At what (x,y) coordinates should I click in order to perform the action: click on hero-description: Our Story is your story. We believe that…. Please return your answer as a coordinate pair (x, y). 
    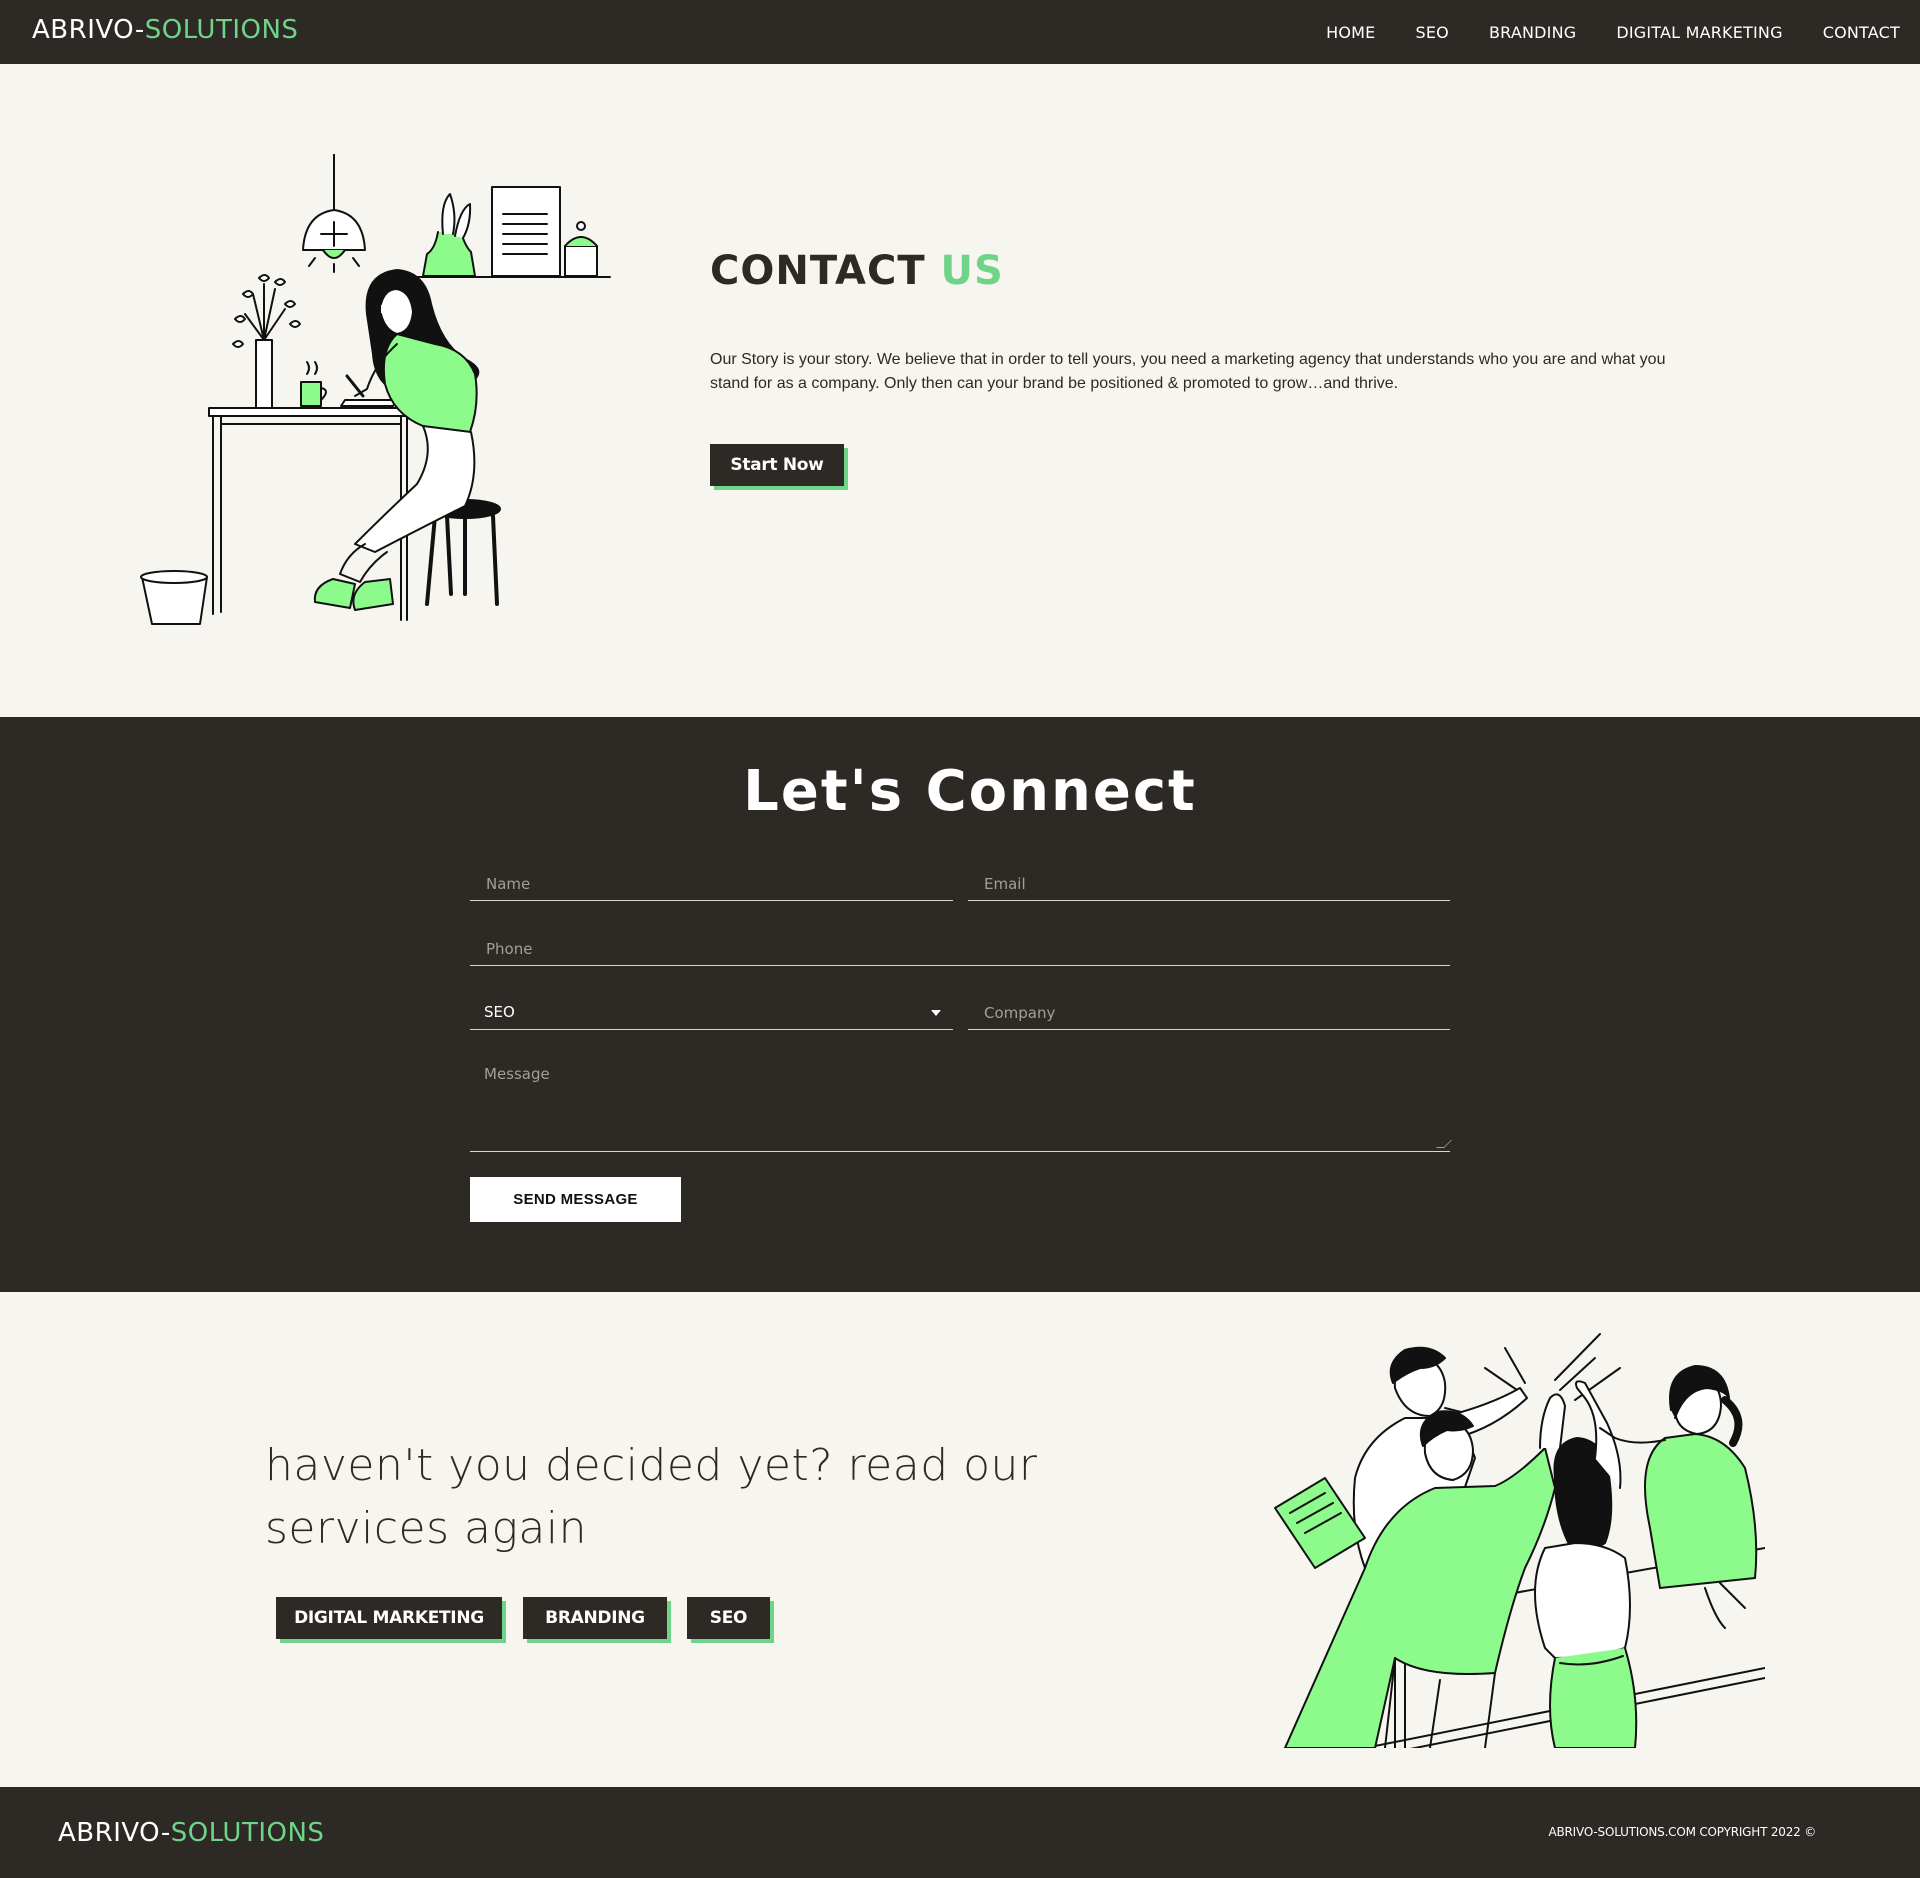
    Looking at the image, I should click on (1188, 371).